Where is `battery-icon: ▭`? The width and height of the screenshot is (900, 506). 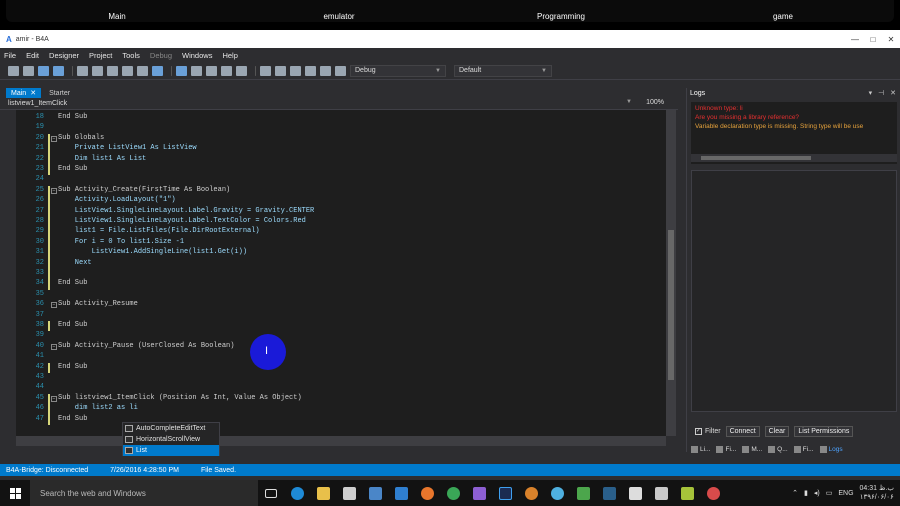 battery-icon: ▭ is located at coordinates (829, 493).